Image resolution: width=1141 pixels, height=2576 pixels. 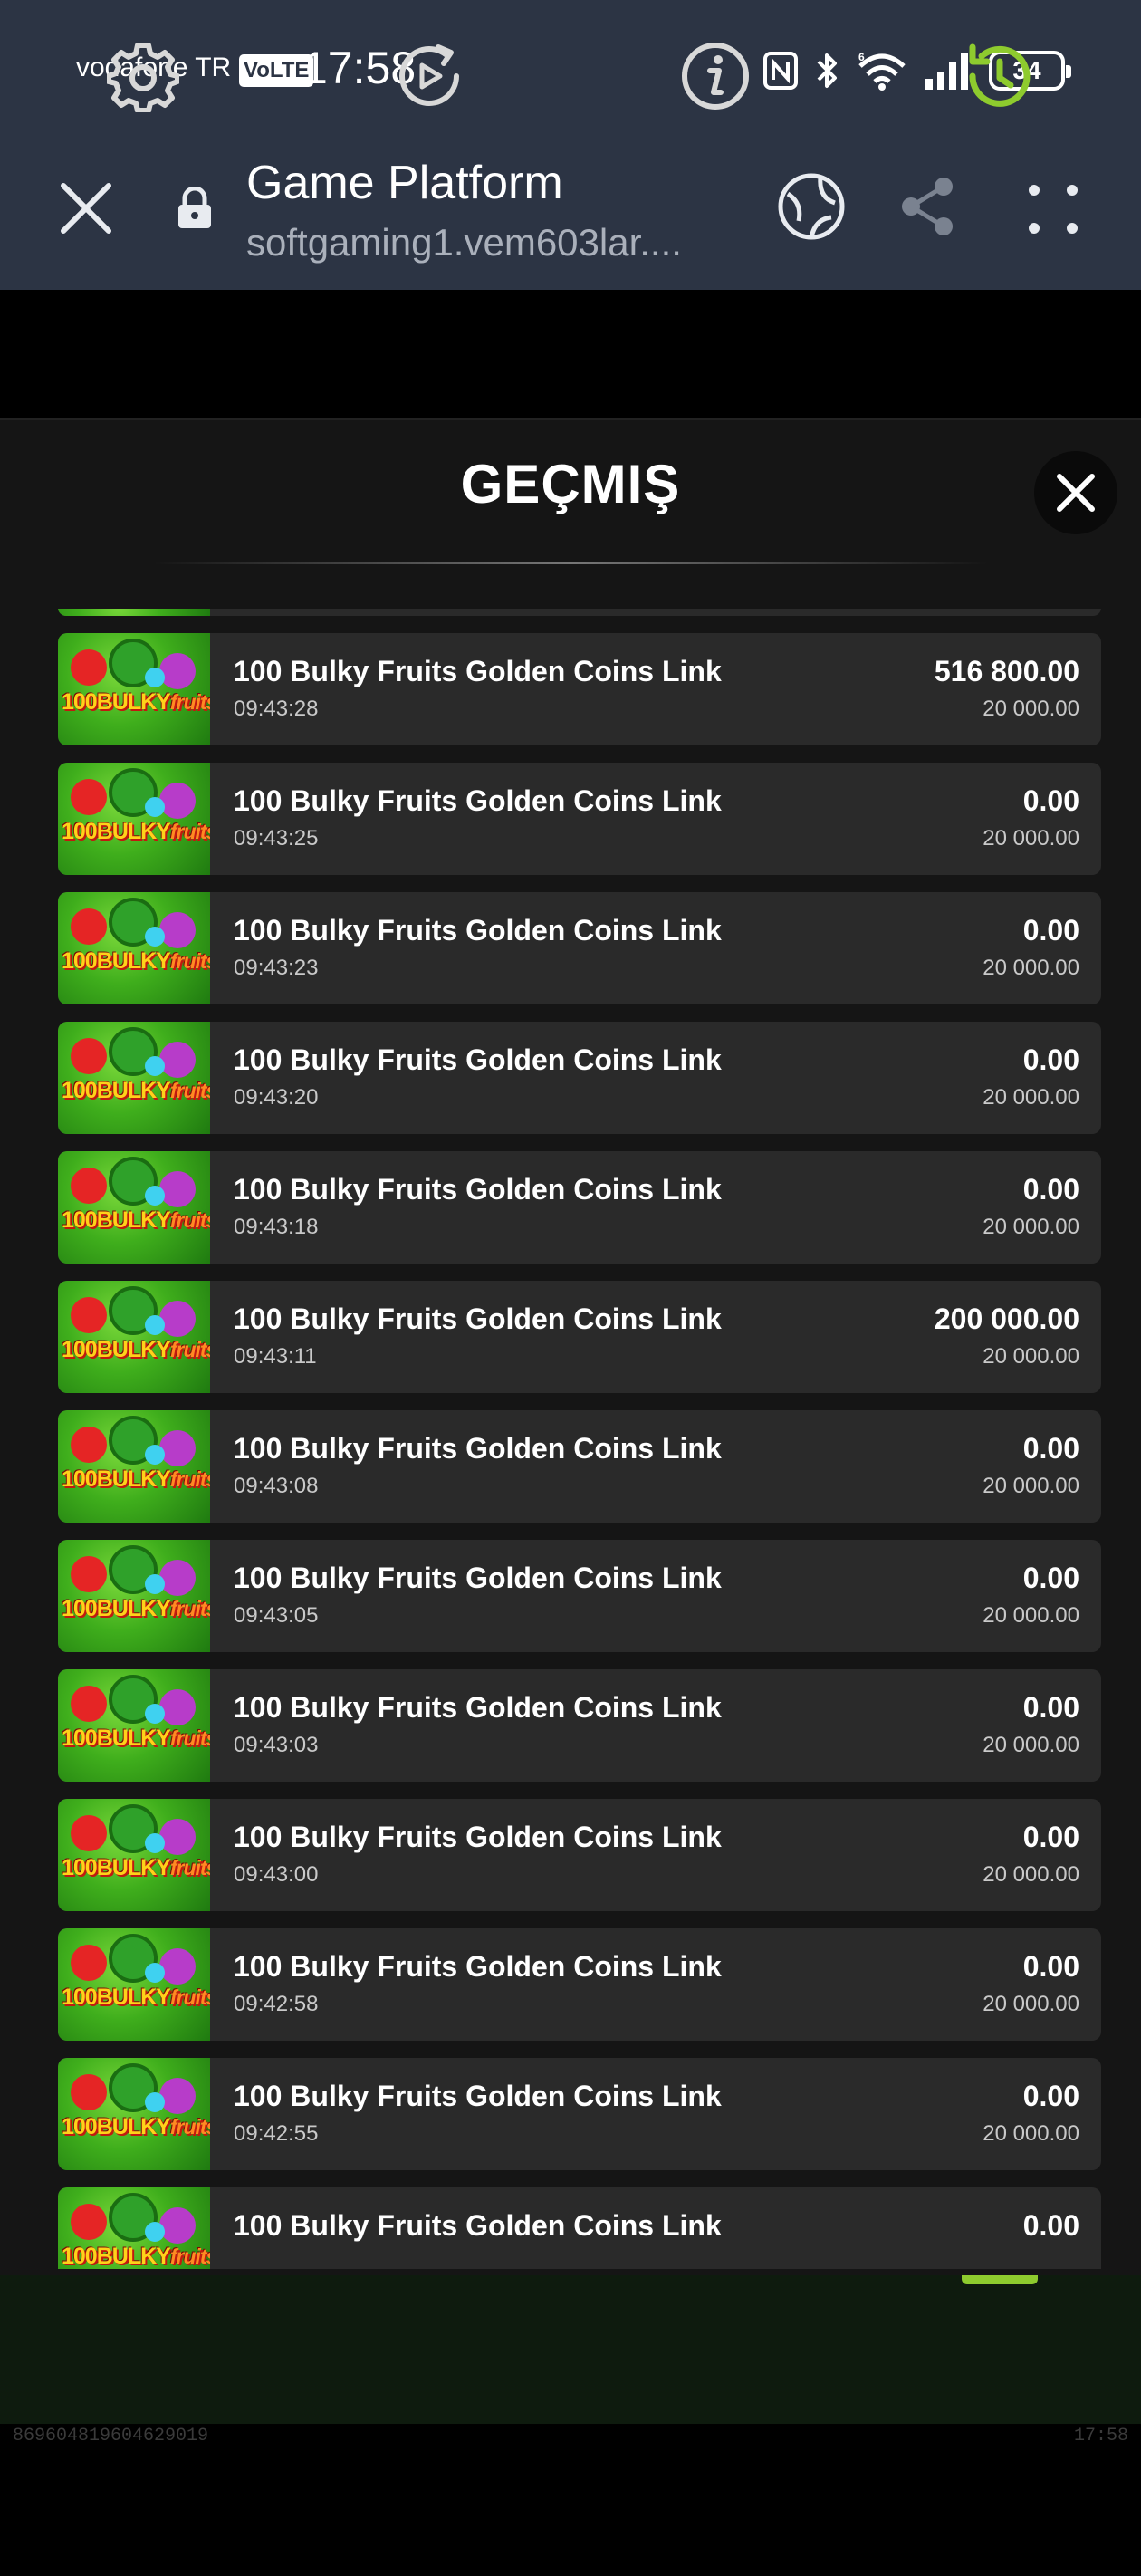 What do you see at coordinates (780, 71) in the screenshot?
I see `nfc-icon` at bounding box center [780, 71].